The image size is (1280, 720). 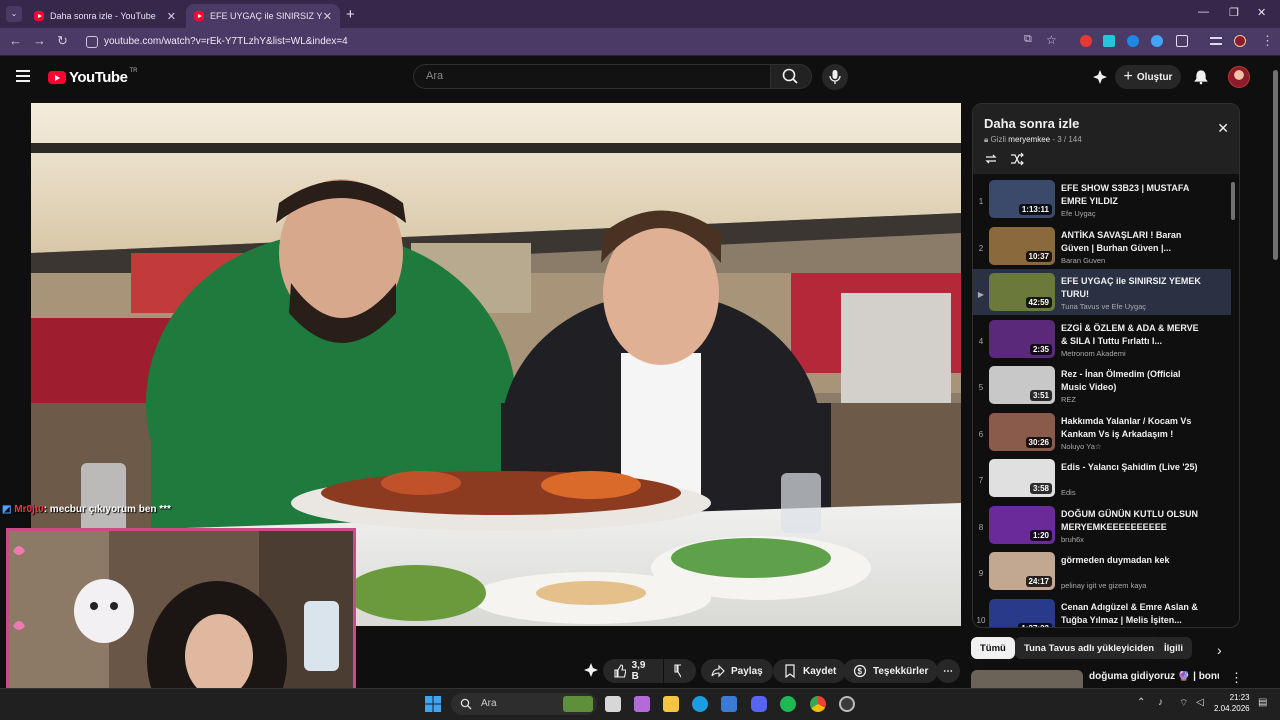 What do you see at coordinates (1022, 338) in the screenshot?
I see `playlist-item-thumbnail: 2:35` at bounding box center [1022, 338].